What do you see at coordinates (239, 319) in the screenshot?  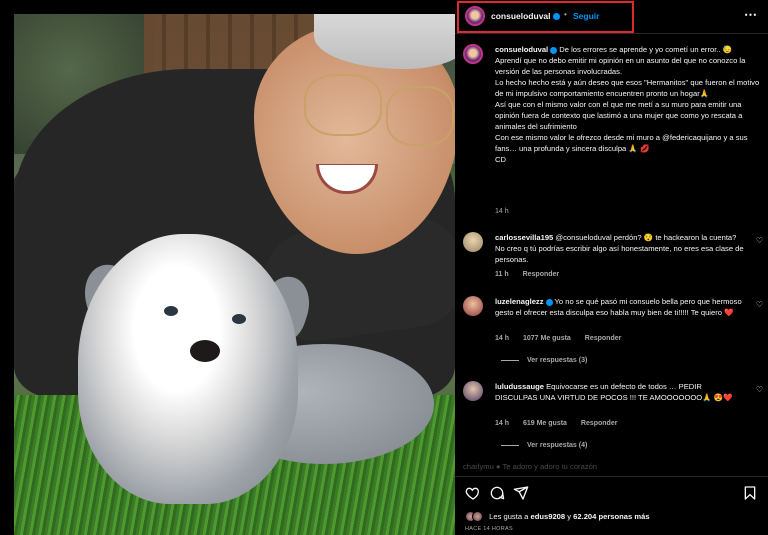 I see `puppy-right-eye` at bounding box center [239, 319].